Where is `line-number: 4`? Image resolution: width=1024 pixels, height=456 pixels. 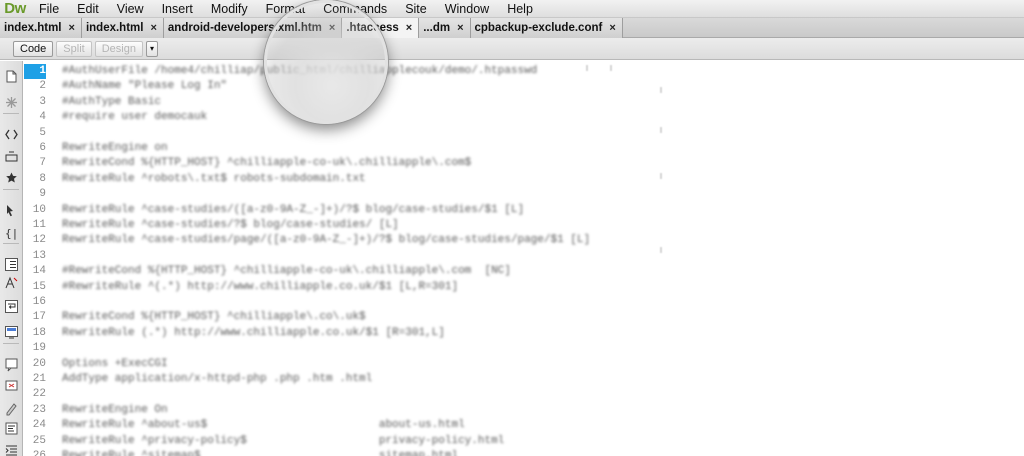 line-number: 4 is located at coordinates (42, 117).